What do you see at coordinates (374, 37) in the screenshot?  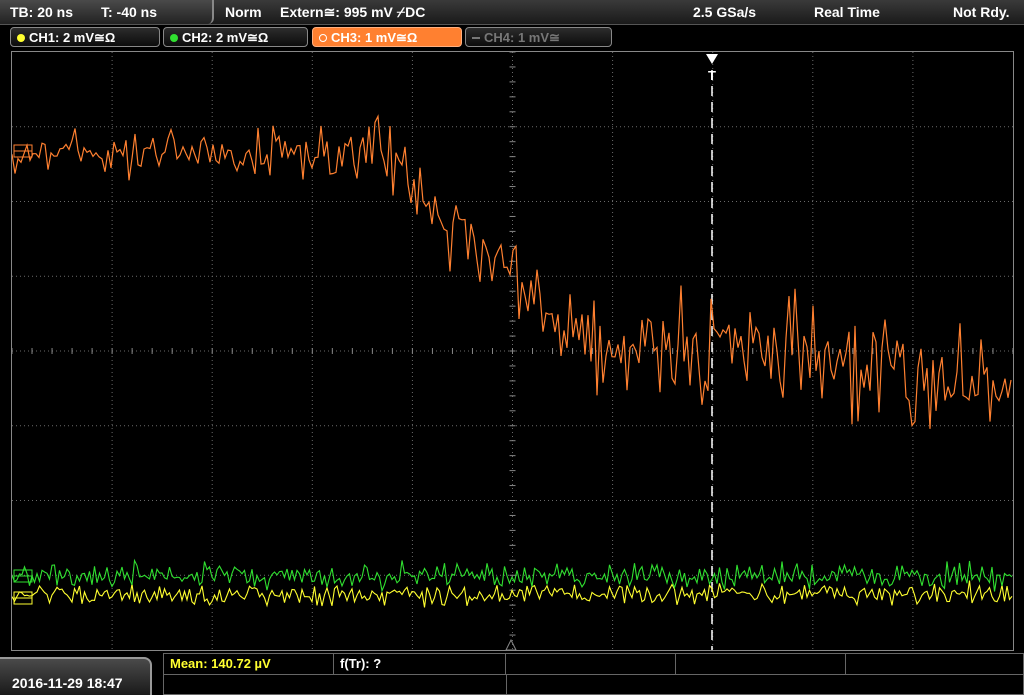 I see `channel-3-label: CH3: 1 mV≅Ω` at bounding box center [374, 37].